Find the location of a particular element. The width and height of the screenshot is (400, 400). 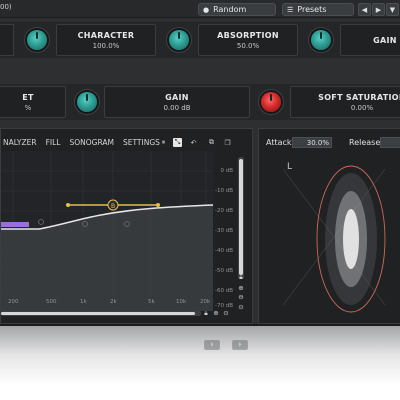

freq-tick: 5k is located at coordinates (151, 302).